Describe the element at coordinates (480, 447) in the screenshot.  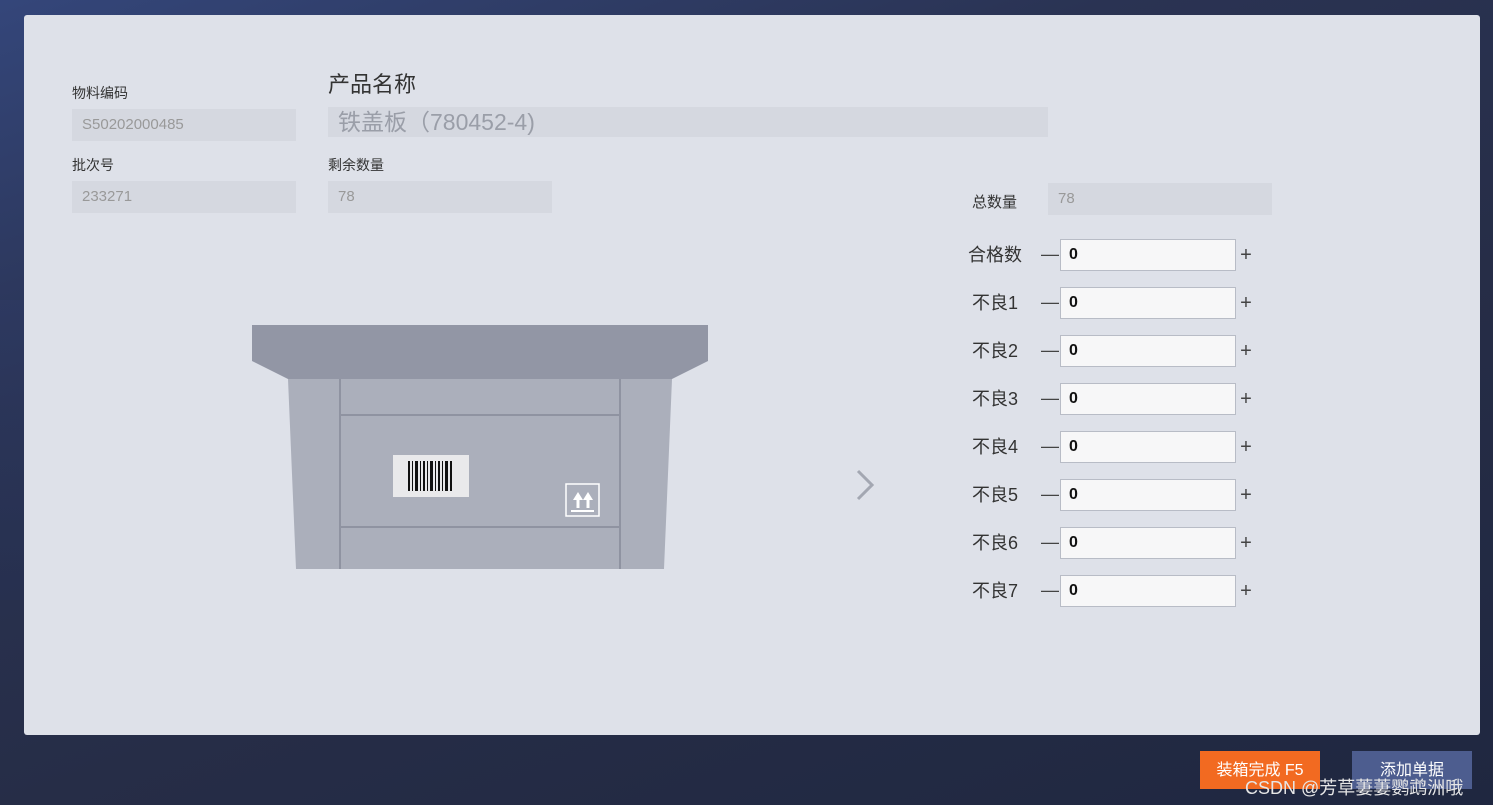
I see `box-illustration` at that location.